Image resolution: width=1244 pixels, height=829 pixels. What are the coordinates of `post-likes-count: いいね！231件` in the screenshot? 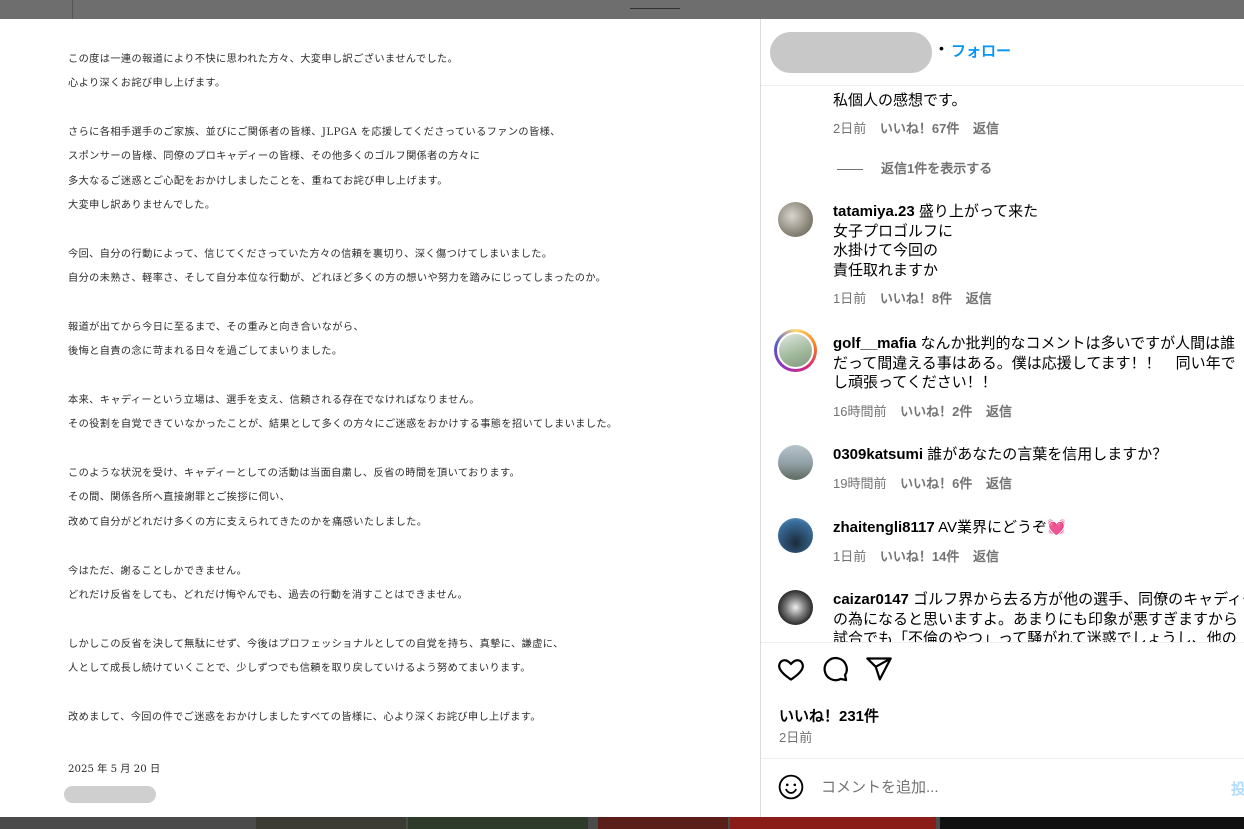 It's located at (829, 715).